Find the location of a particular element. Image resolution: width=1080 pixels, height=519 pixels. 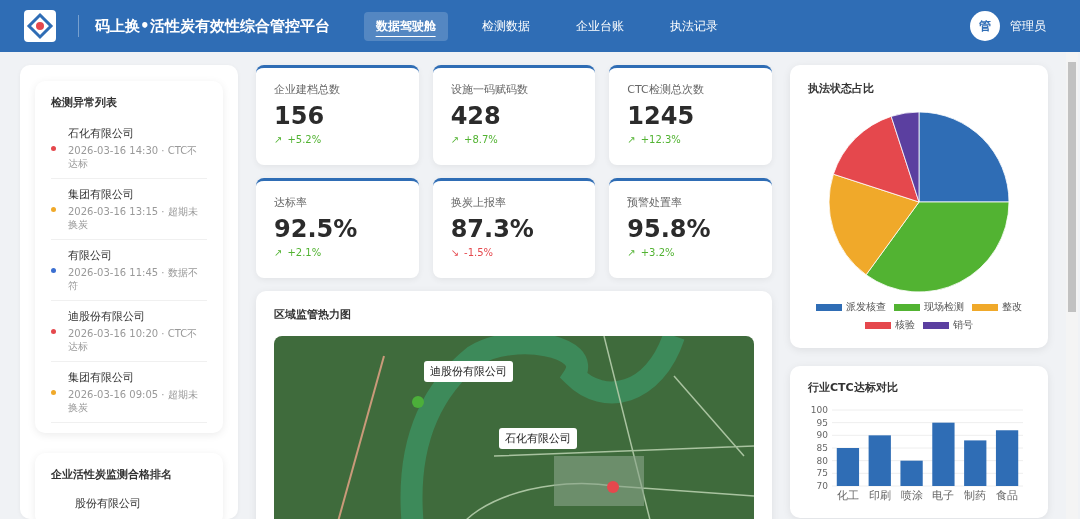

legend-label: 核验 is located at coordinates (905, 325).